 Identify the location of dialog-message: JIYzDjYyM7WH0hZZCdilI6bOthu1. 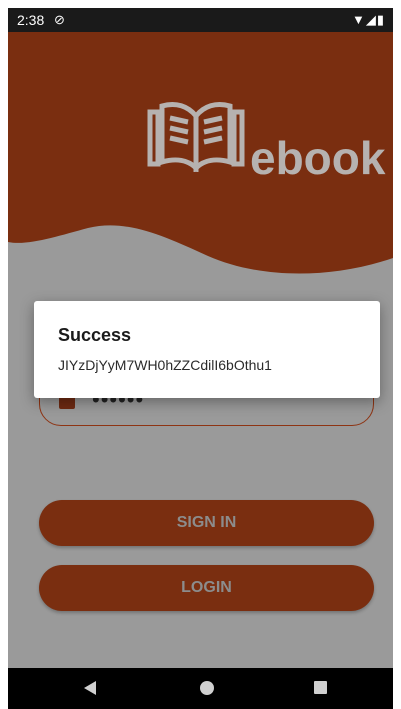
(165, 365).